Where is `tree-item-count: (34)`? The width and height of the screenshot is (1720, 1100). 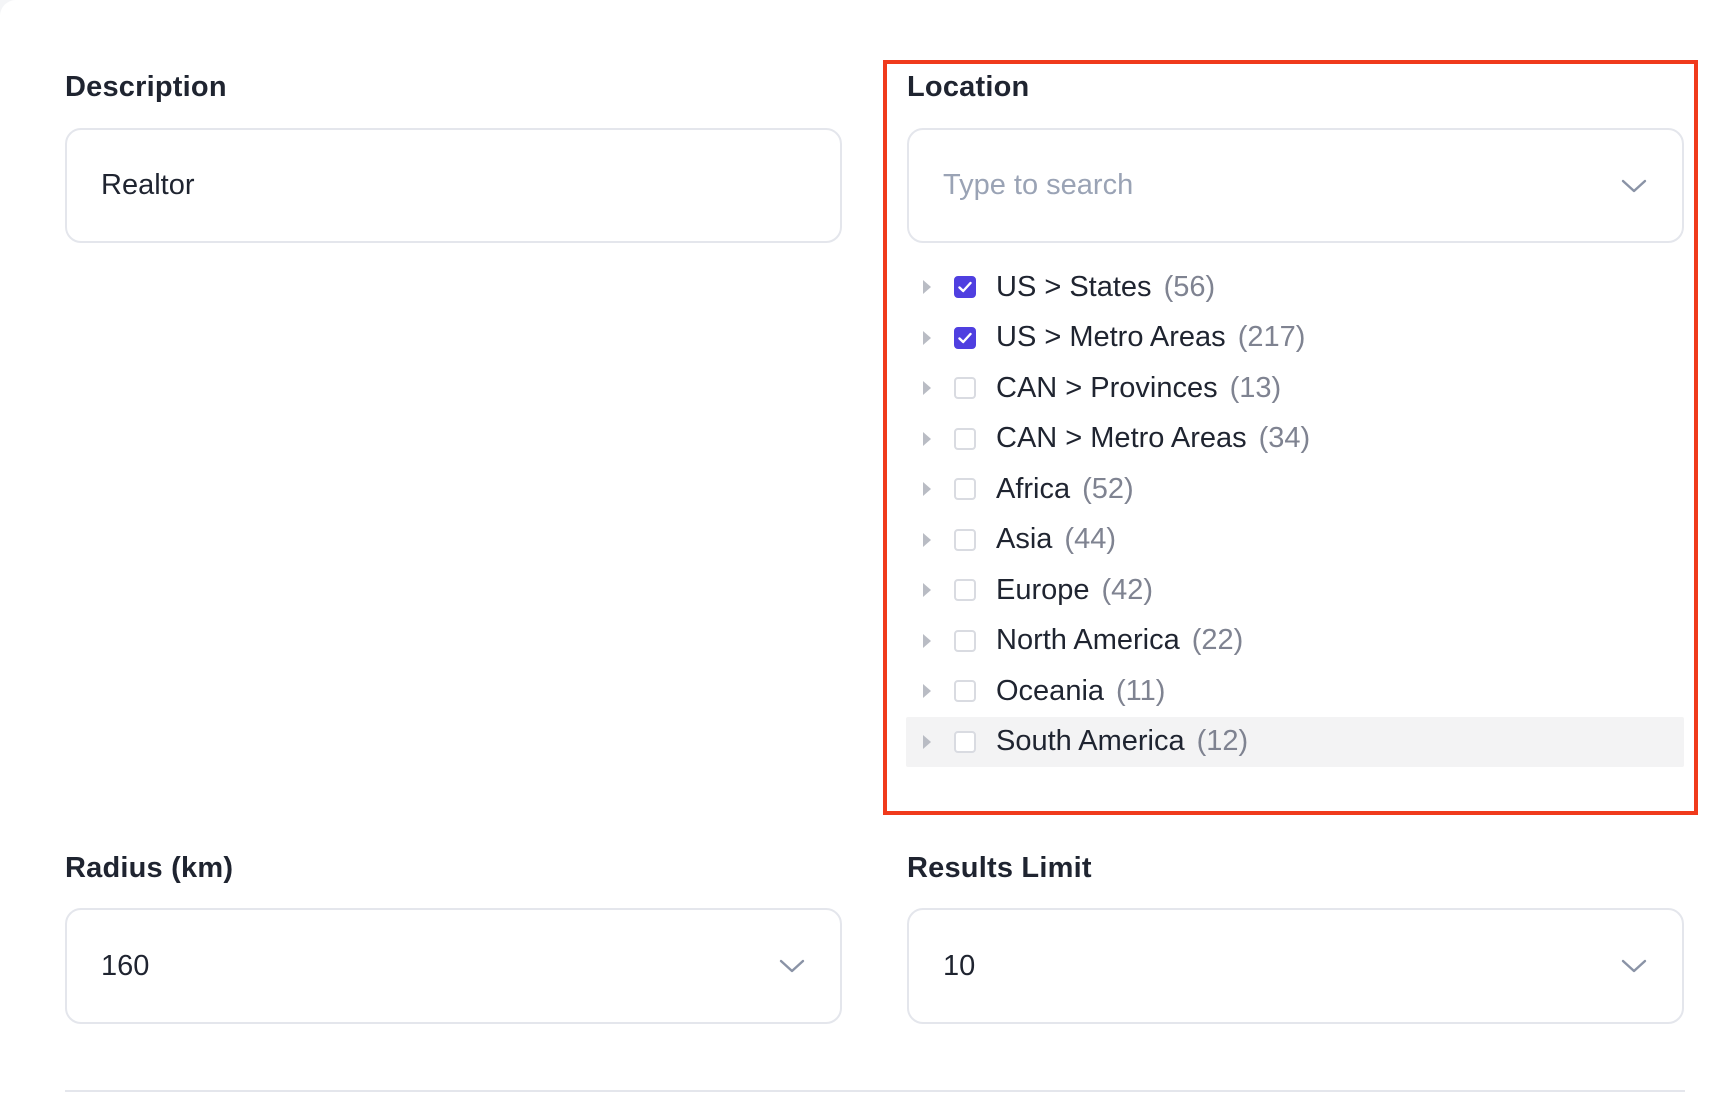
tree-item-count: (34) is located at coordinates (1284, 438).